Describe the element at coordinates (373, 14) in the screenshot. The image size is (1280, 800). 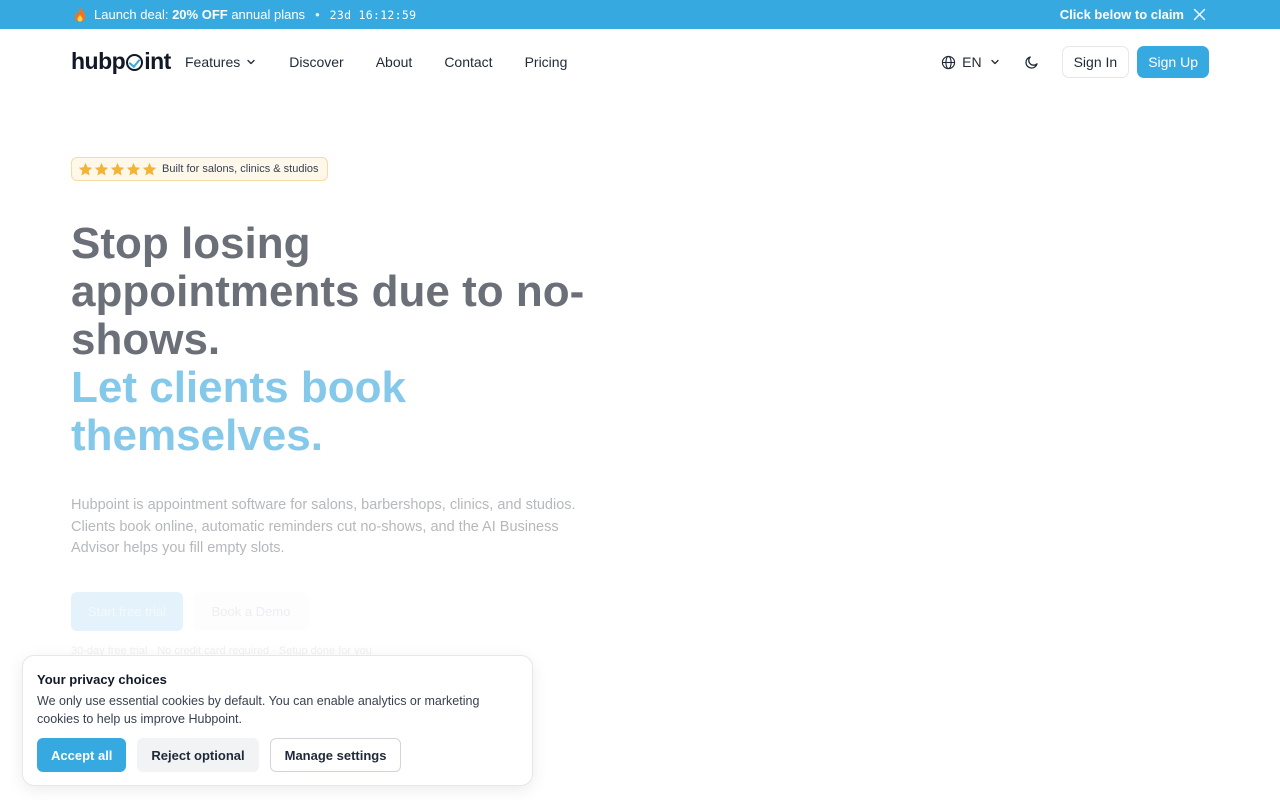
I see `promo-countdown: 23d 16:12:59` at that location.